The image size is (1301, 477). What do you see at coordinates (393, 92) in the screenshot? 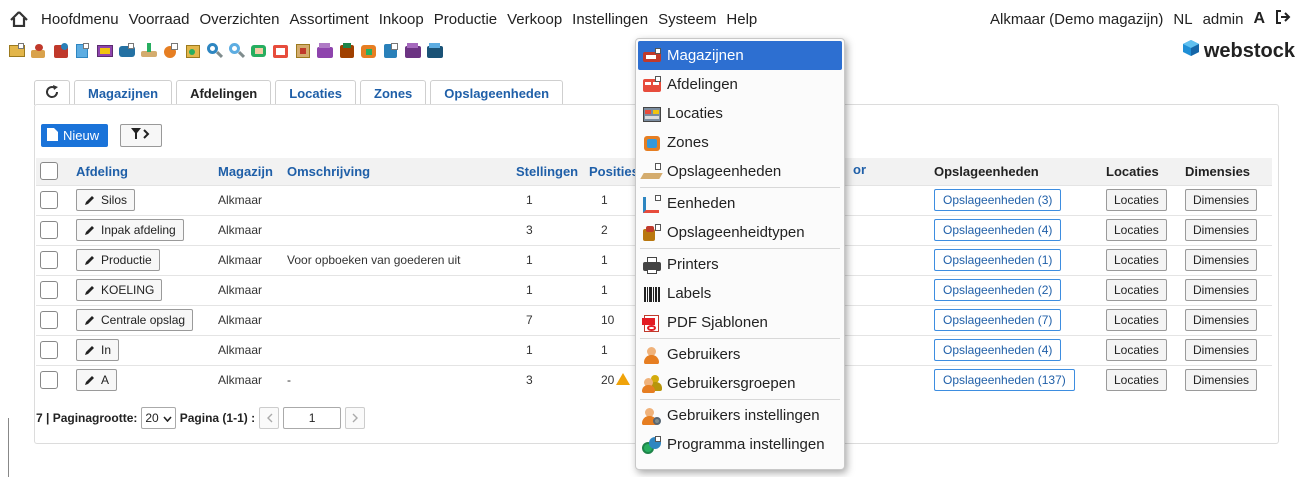
I see `tab-zones: Zones` at bounding box center [393, 92].